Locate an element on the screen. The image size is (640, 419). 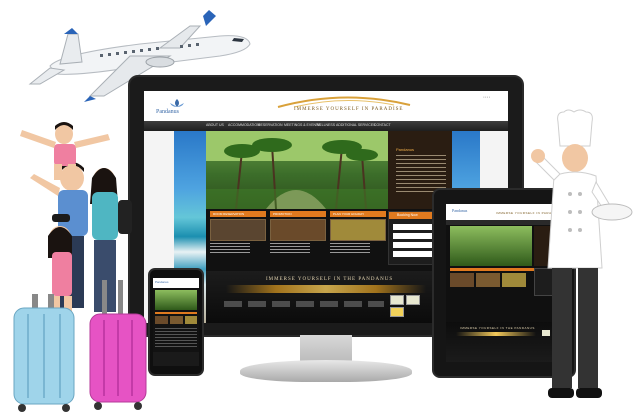
palm-garden-illustration is located at coordinates (297, 170).